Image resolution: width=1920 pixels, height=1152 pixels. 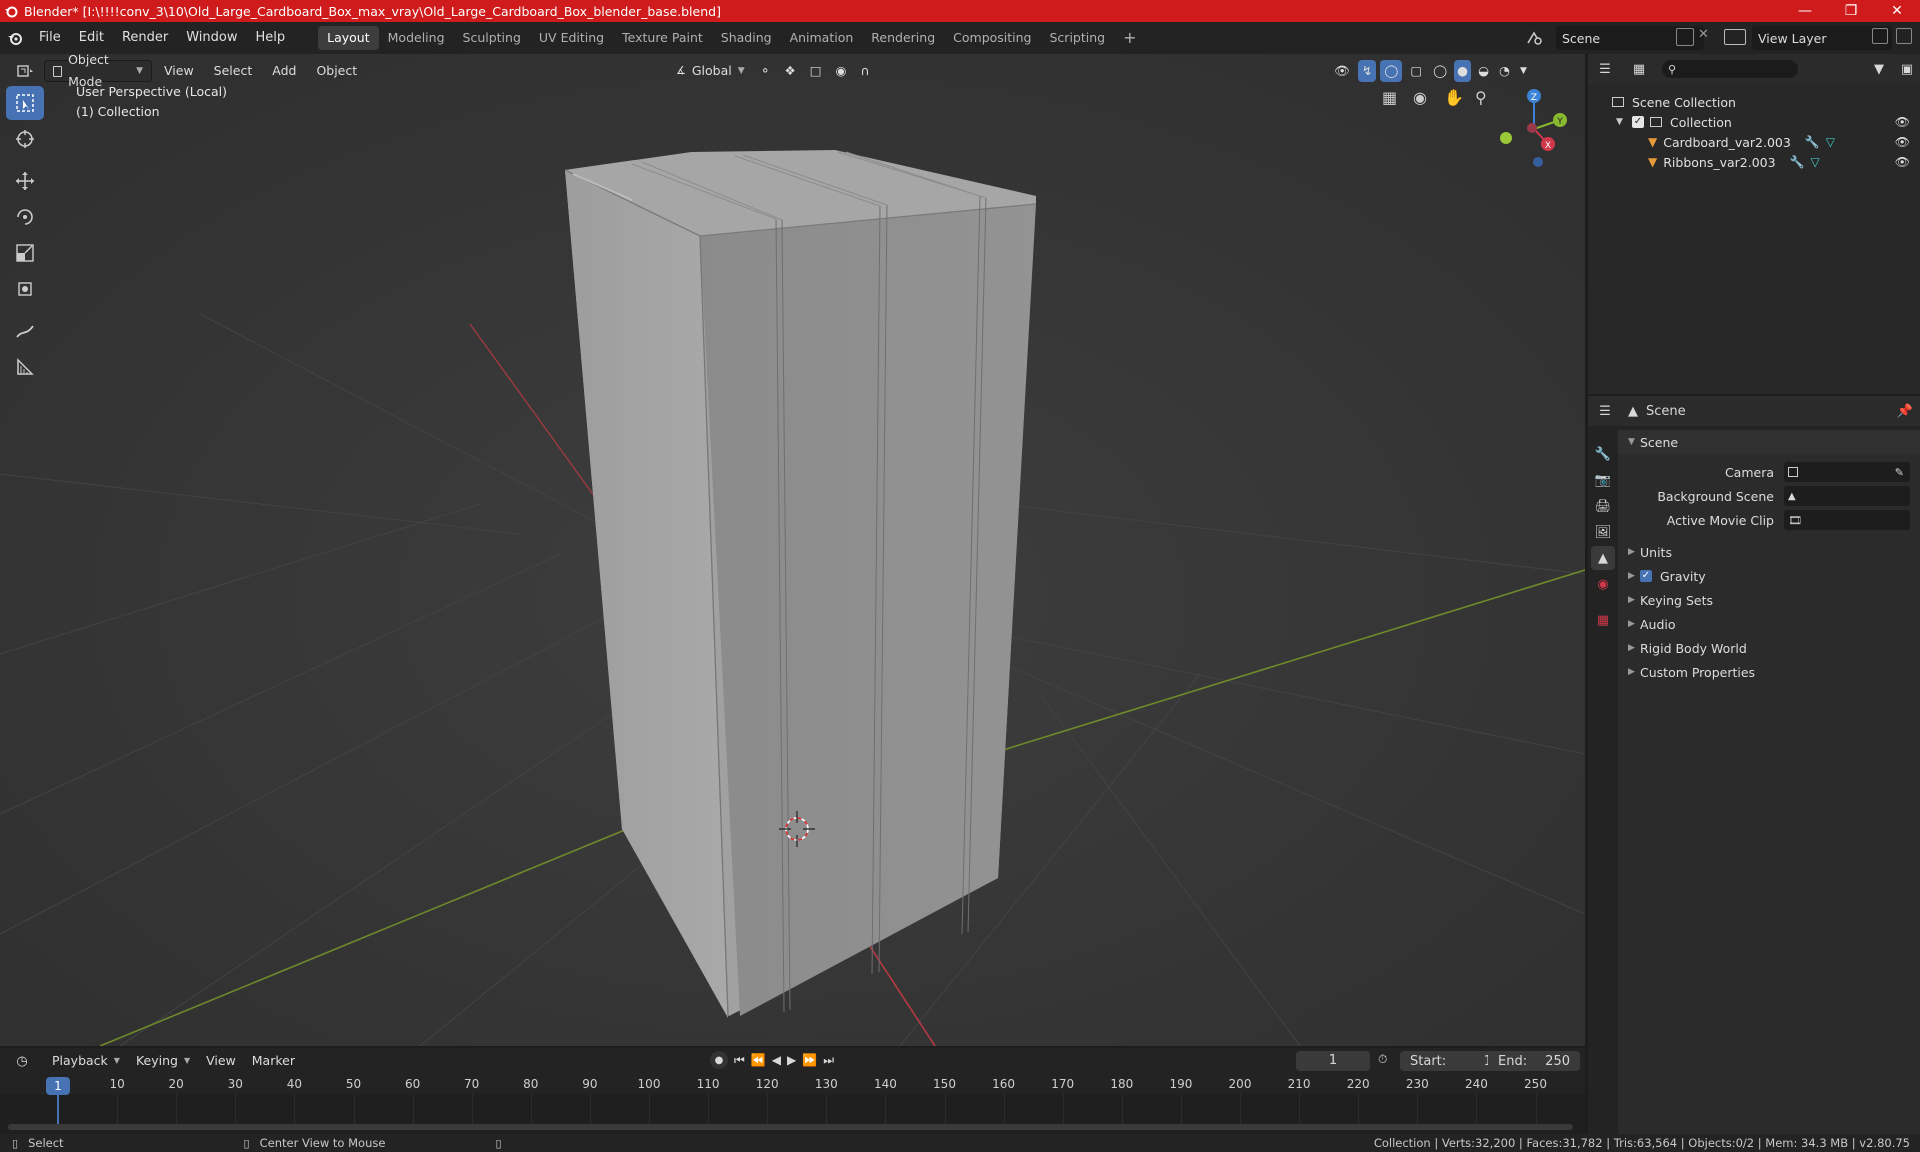 What do you see at coordinates (1605, 69) in the screenshot?
I see `outliner-editor-type-icon: ☰` at bounding box center [1605, 69].